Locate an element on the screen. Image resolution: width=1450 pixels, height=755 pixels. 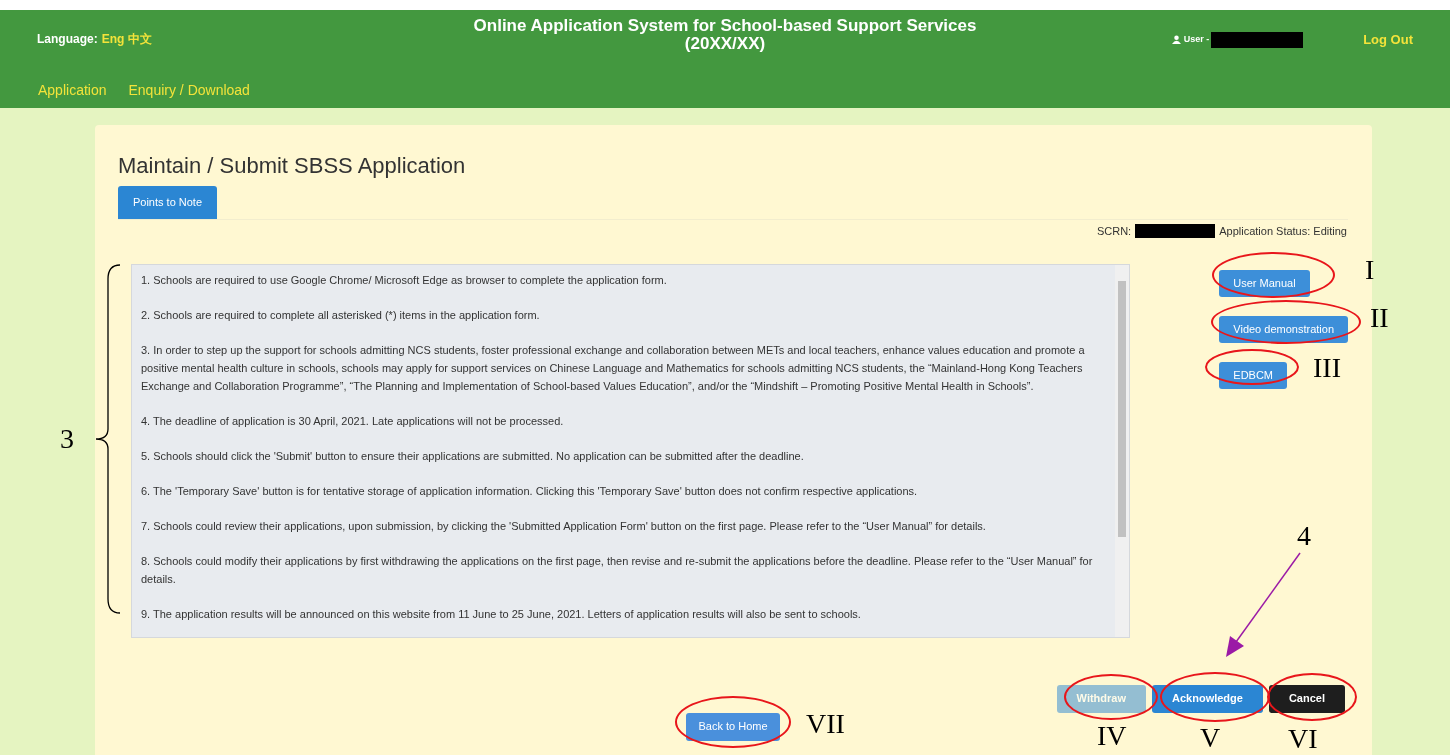
action-button: Cancel is located at coordinates (1306, 698).